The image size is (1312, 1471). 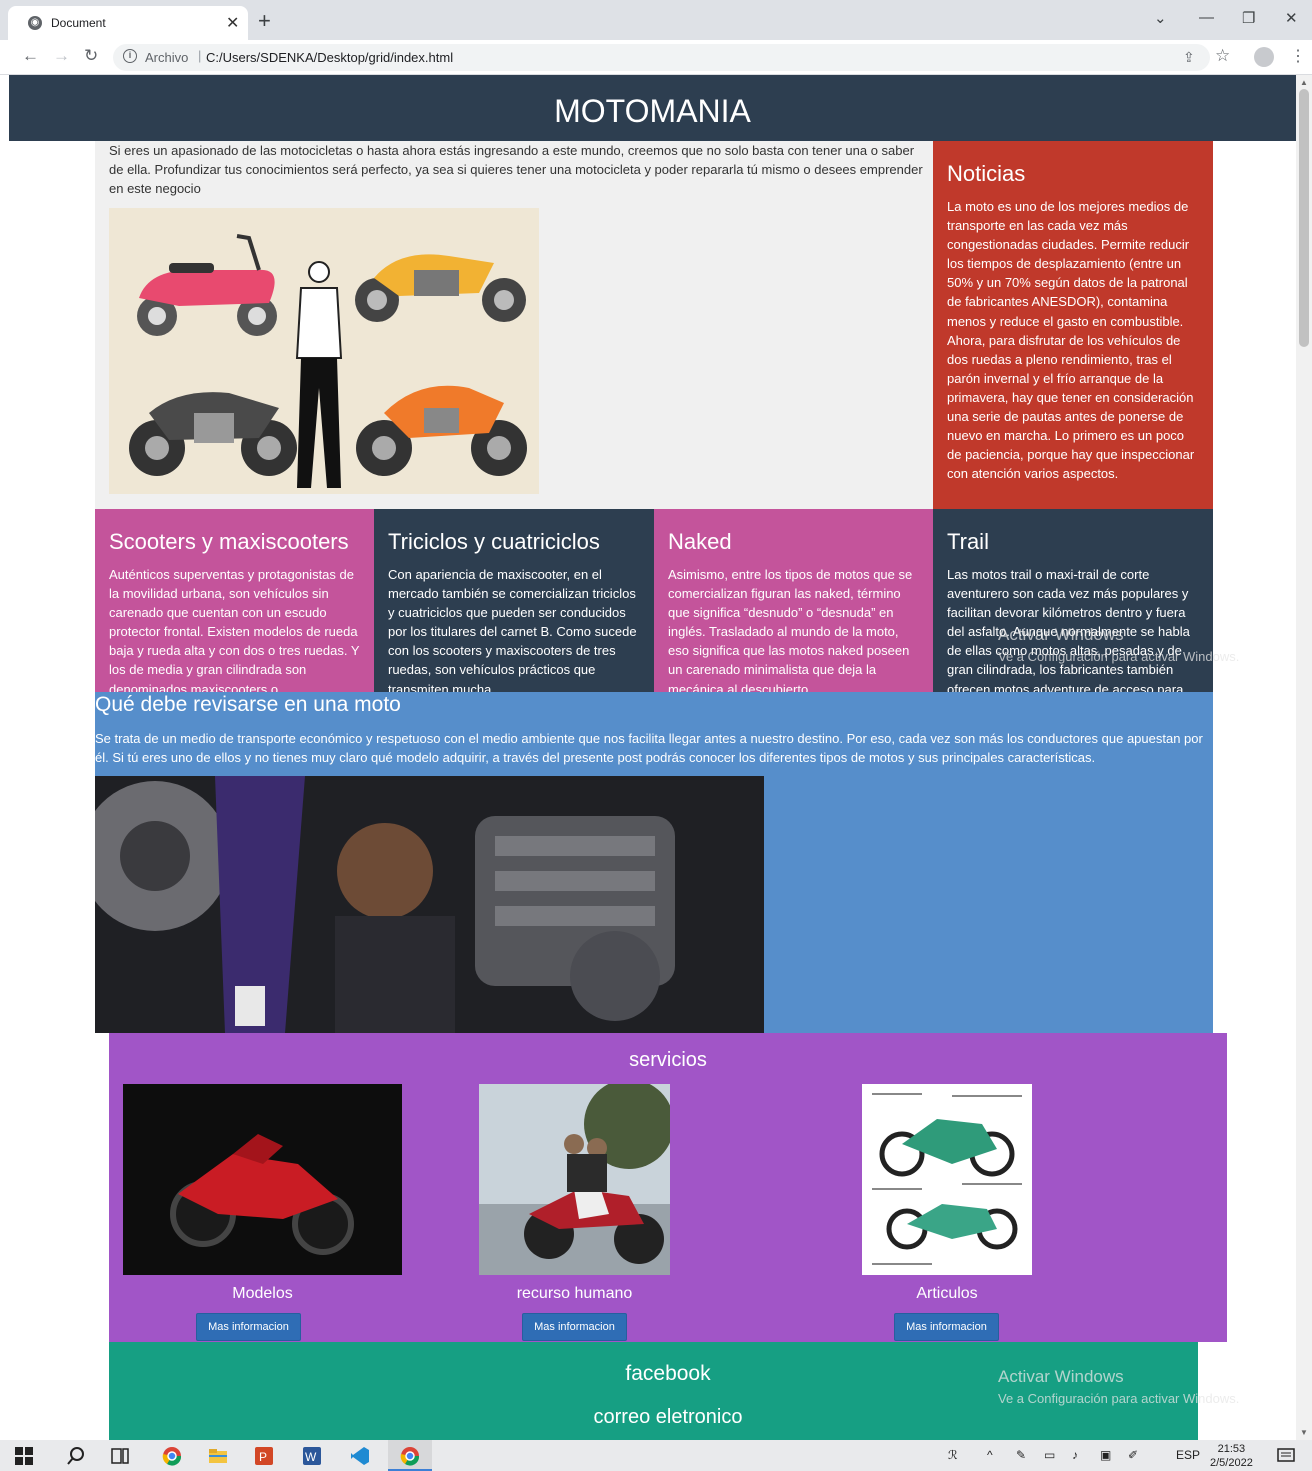 I want to click on red-sportbike-svg, so click(x=262, y=1179).